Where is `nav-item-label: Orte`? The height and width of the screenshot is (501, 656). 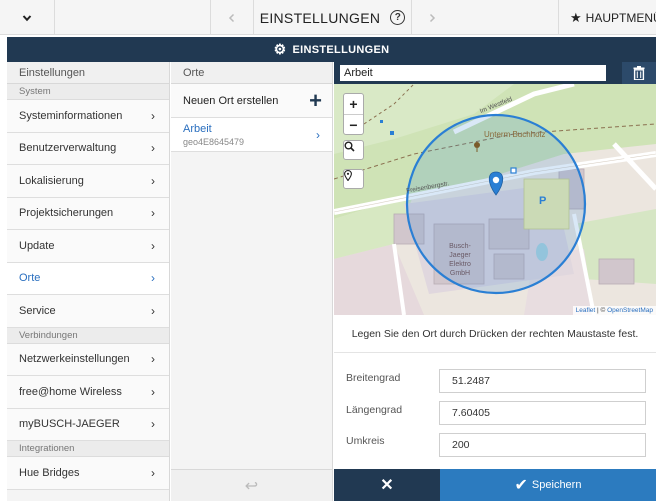 nav-item-label: Orte is located at coordinates (30, 278).